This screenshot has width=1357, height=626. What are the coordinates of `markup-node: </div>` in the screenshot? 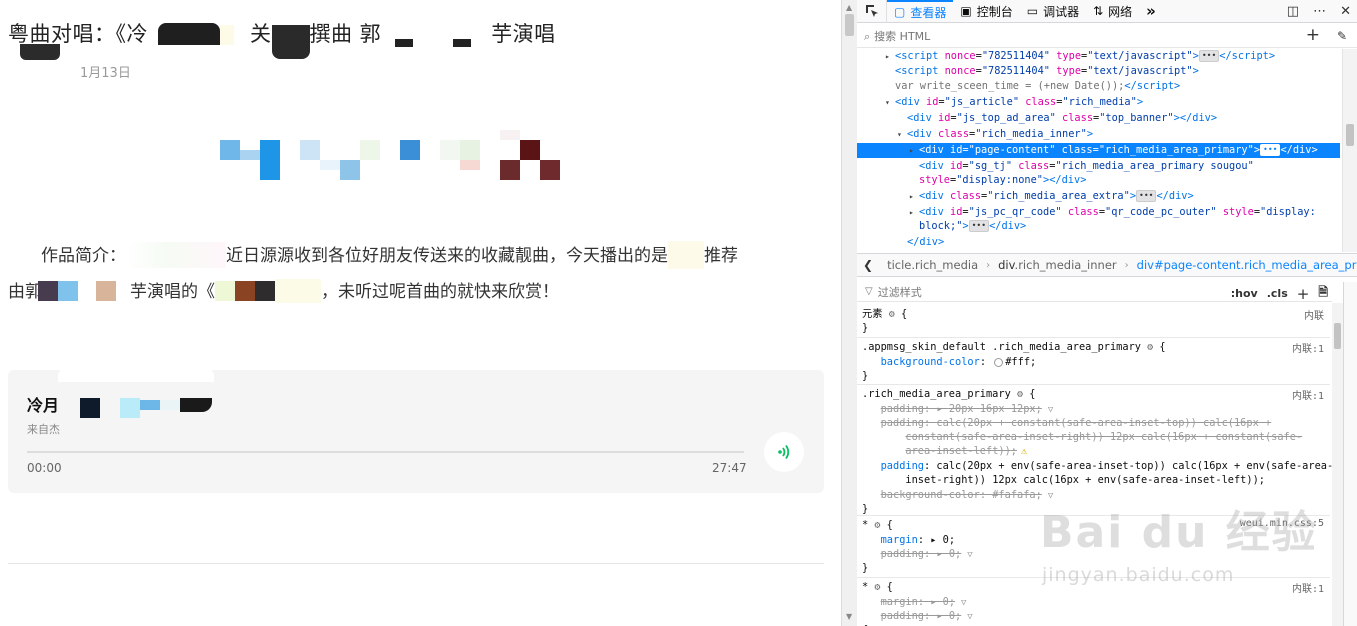 It's located at (920, 242).